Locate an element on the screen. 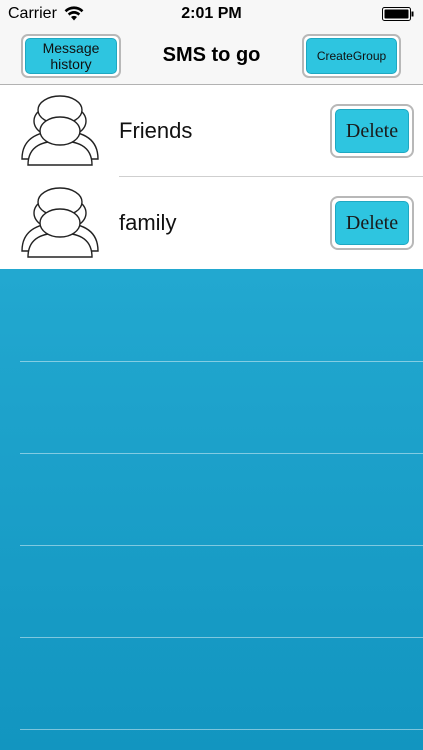  status-bar: Carrier 2:01 PM is located at coordinates (211, 14).